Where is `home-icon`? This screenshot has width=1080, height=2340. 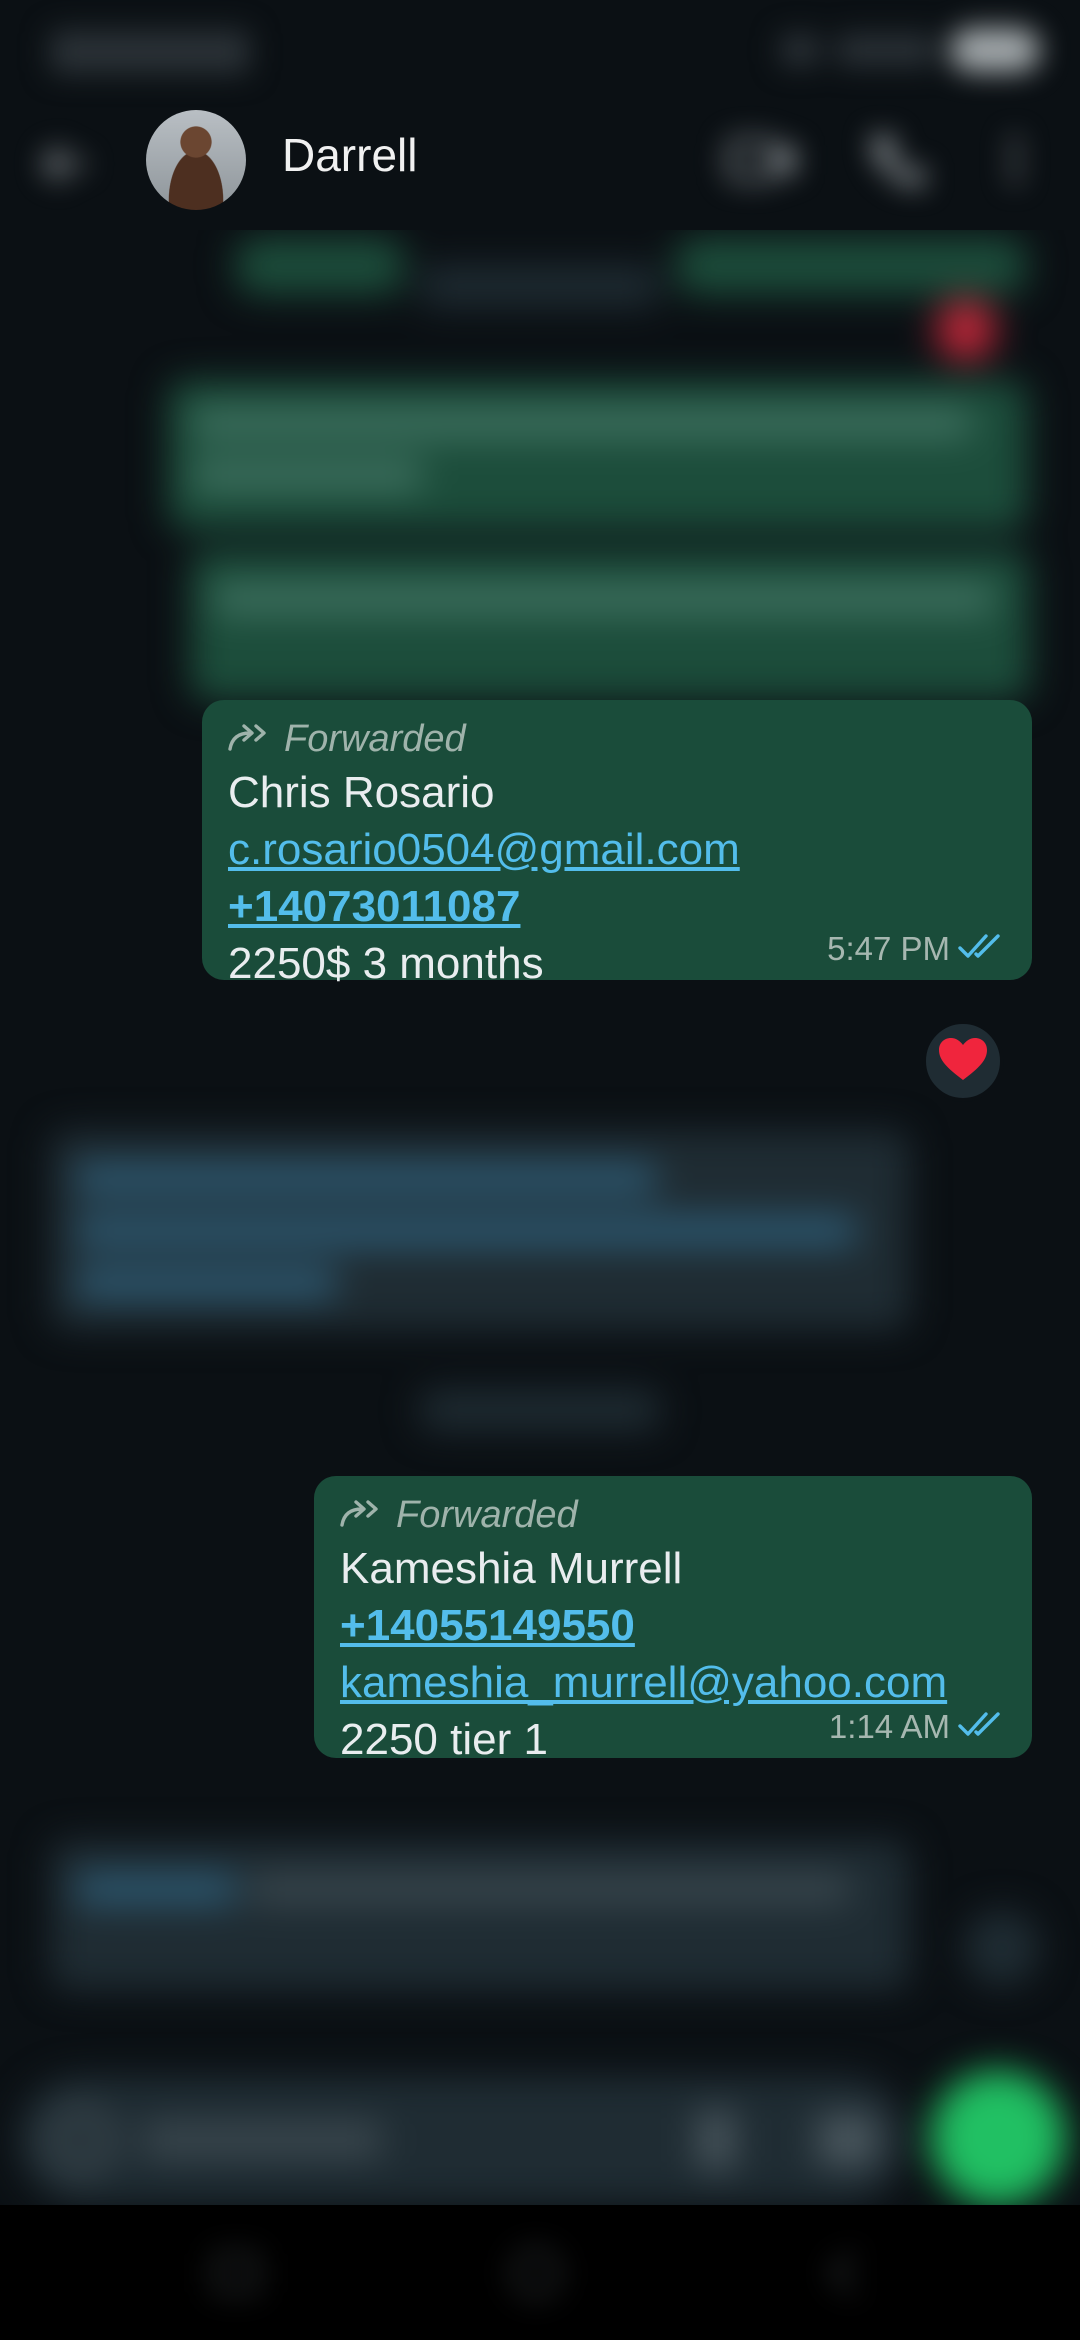 home-icon is located at coordinates (536, 2273).